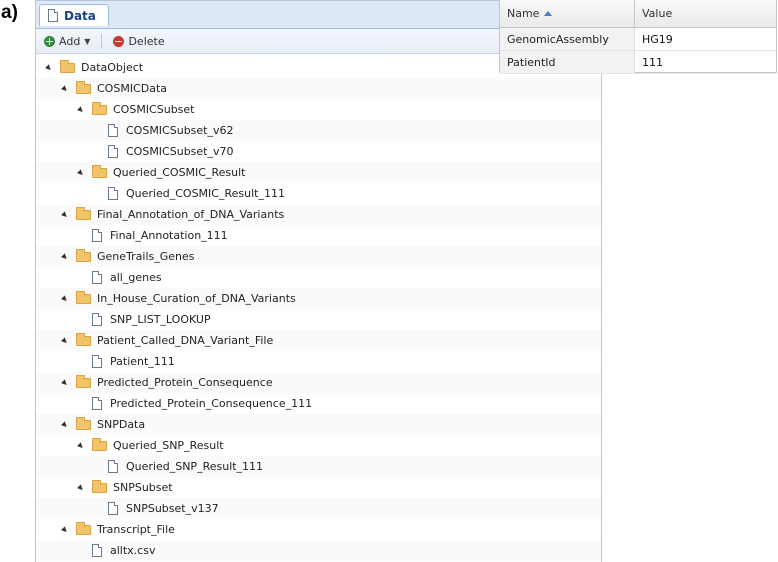 Image resolution: width=778 pixels, height=562 pixels. What do you see at coordinates (523, 13) in the screenshot?
I see `column-header-name-label: Name` at bounding box center [523, 13].